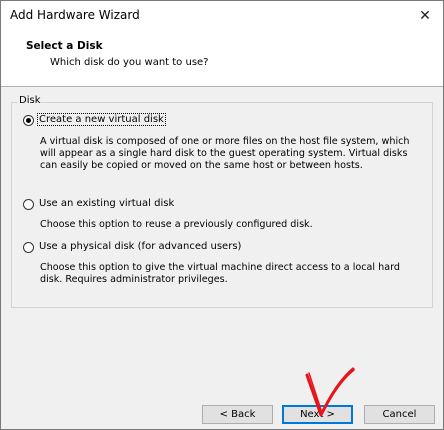  What do you see at coordinates (75, 15) in the screenshot?
I see `window-title: Add Hardware Wizard` at bounding box center [75, 15].